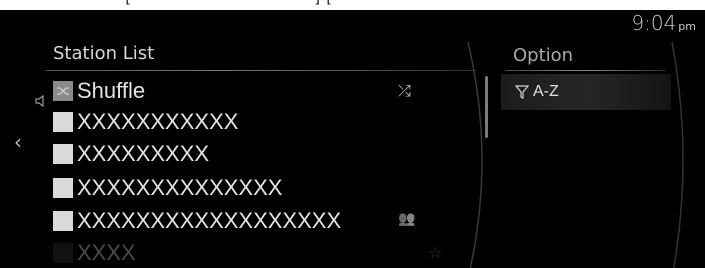  I want to click on option-title: Option, so click(543, 55).